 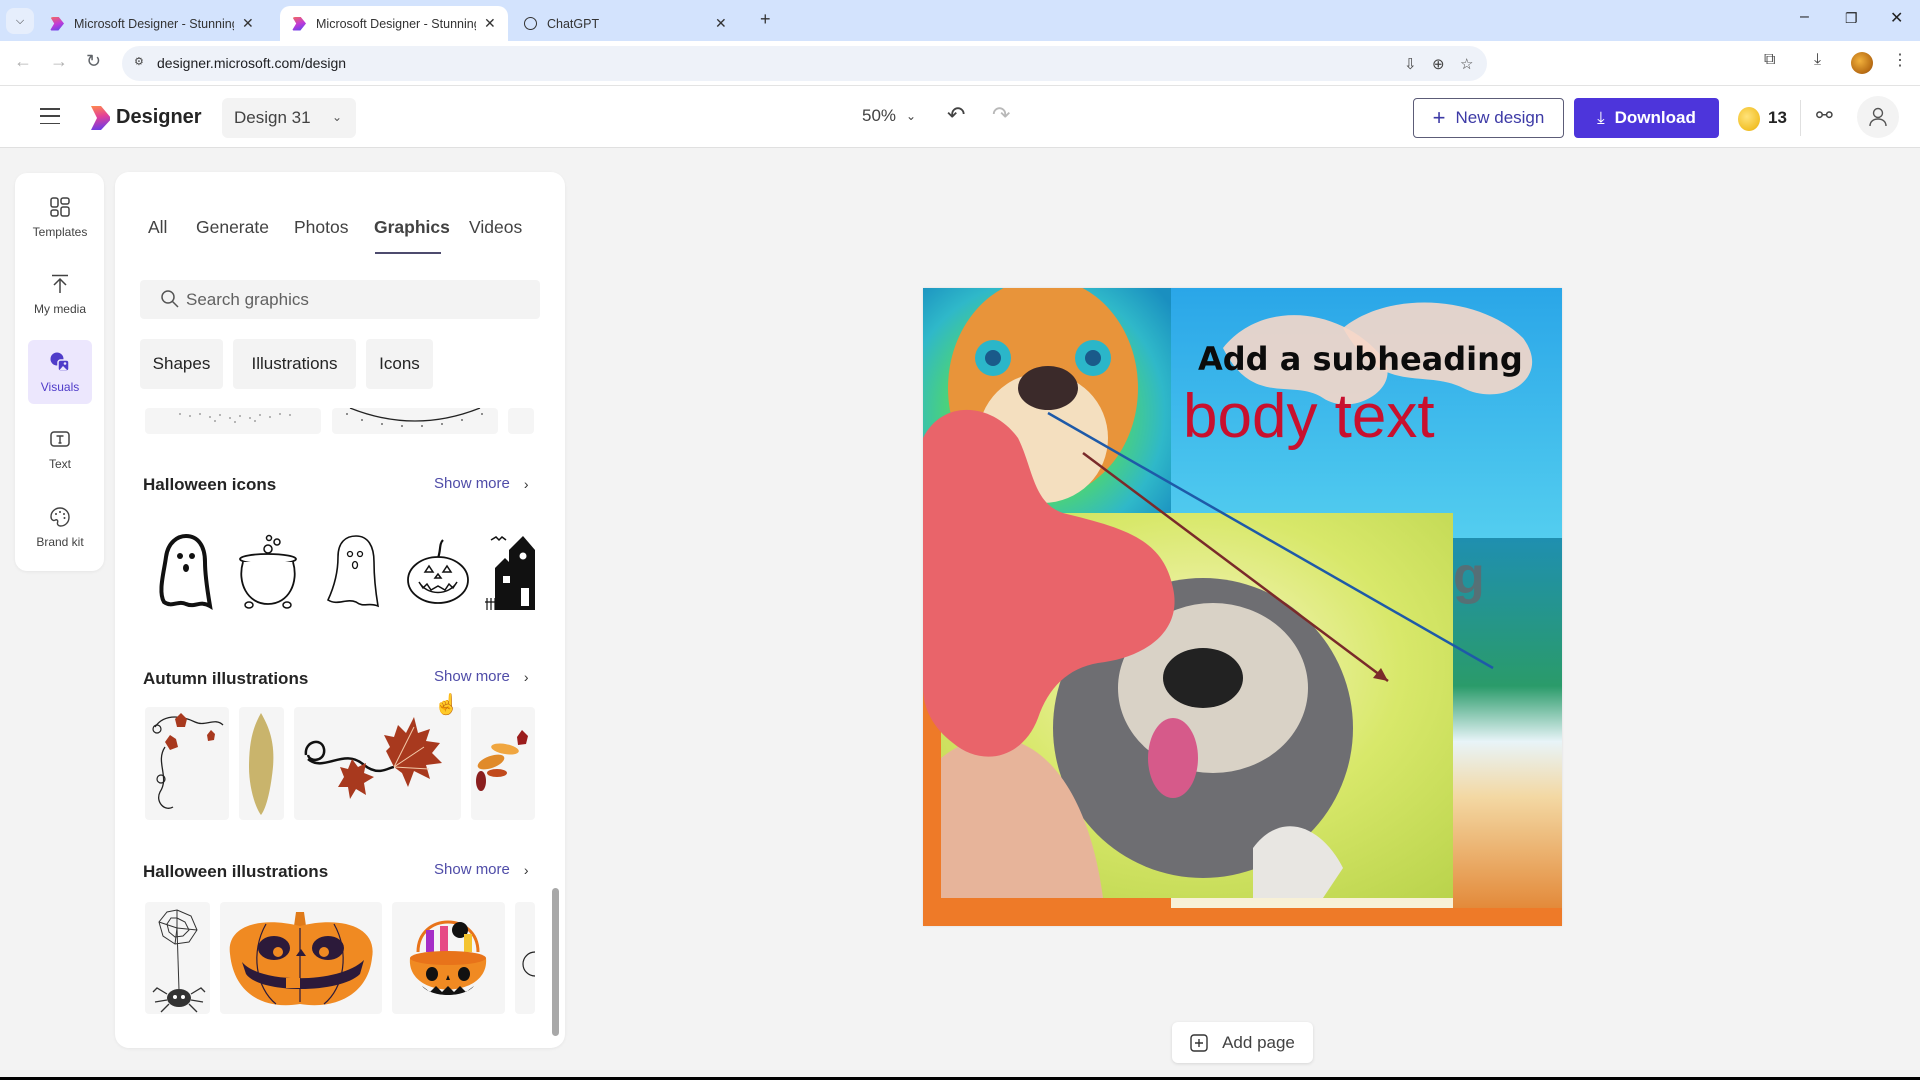 I want to click on menu-icon, so click(x=50, y=116).